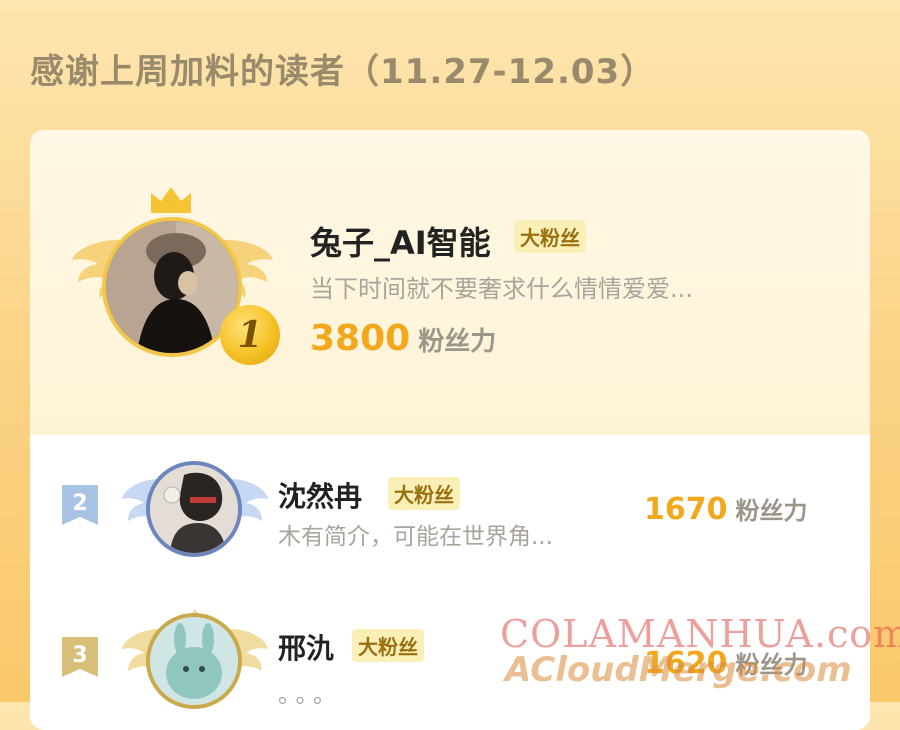  Describe the element at coordinates (306, 647) in the screenshot. I see `reader-name: 邢氿` at that location.